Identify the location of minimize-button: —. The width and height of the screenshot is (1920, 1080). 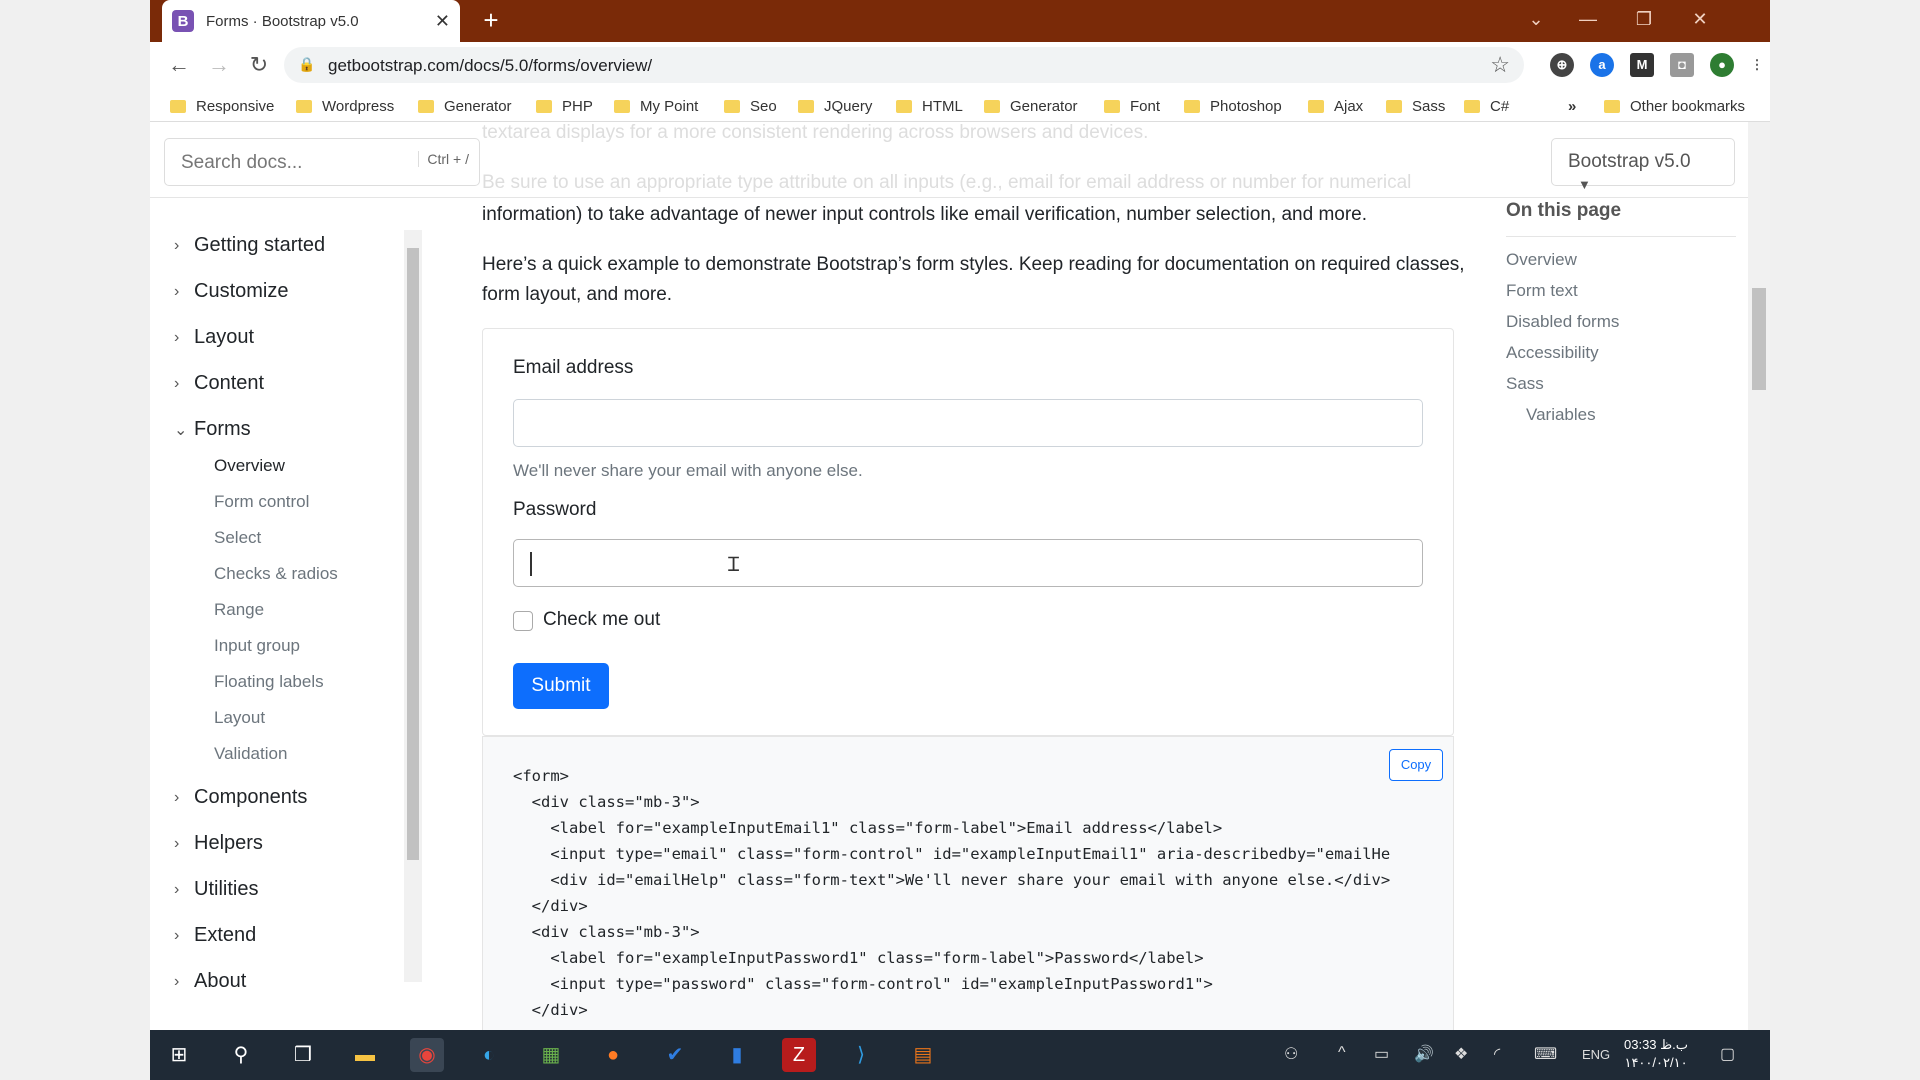
(1588, 19).